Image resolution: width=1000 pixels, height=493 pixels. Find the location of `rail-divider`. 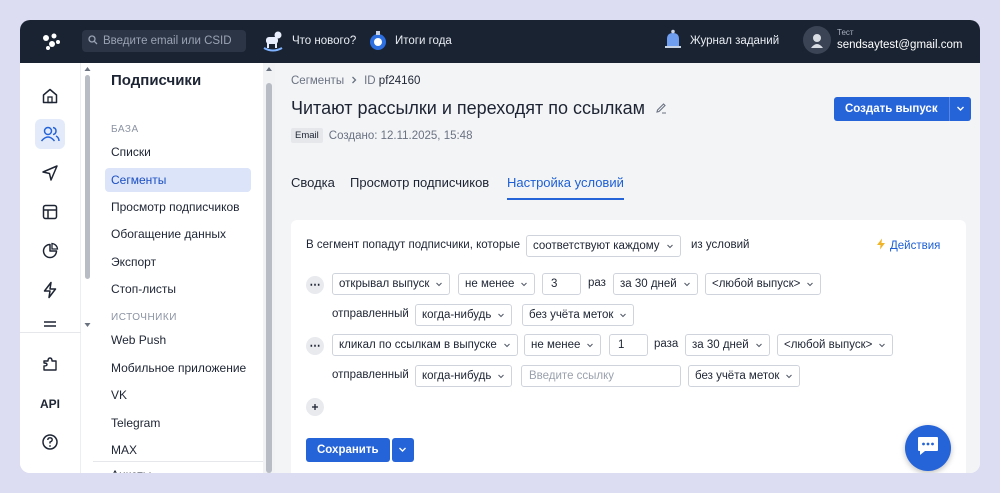

rail-divider is located at coordinates (50, 332).